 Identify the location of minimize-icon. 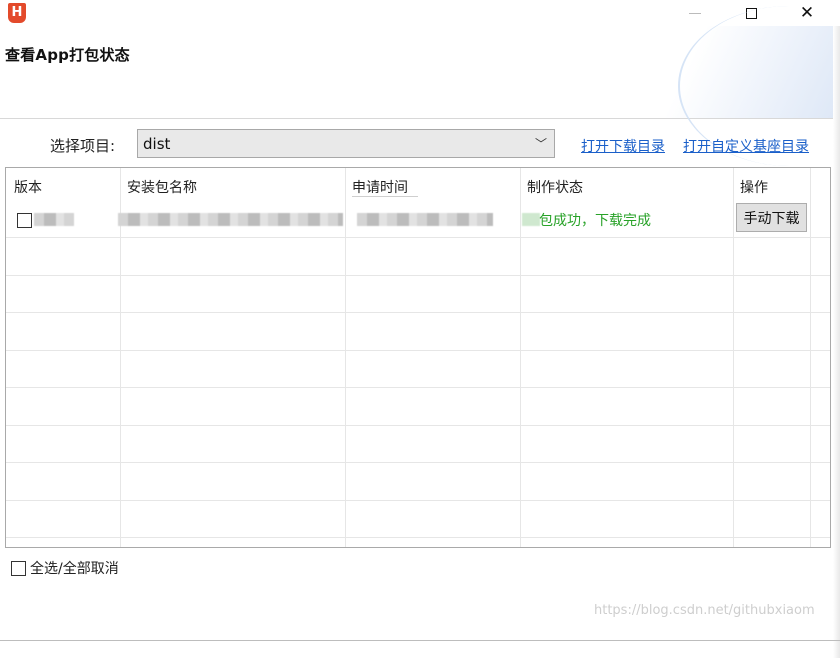
(695, 13).